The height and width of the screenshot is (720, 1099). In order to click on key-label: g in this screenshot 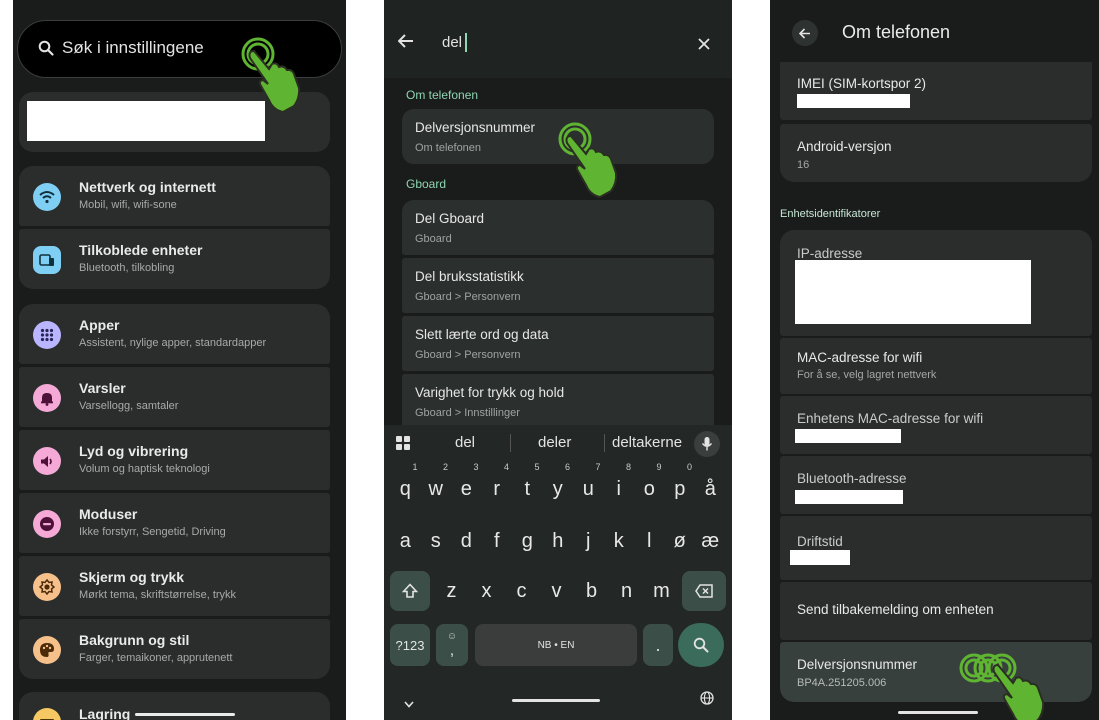, I will do `click(527, 541)`.